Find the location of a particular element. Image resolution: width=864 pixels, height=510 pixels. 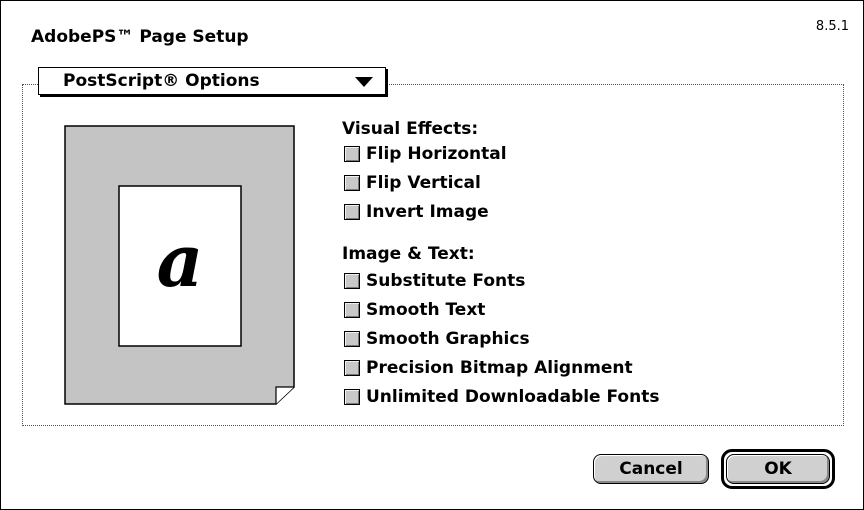

smooth-graphics-checkbox: Smooth Graphics is located at coordinates (437, 339).